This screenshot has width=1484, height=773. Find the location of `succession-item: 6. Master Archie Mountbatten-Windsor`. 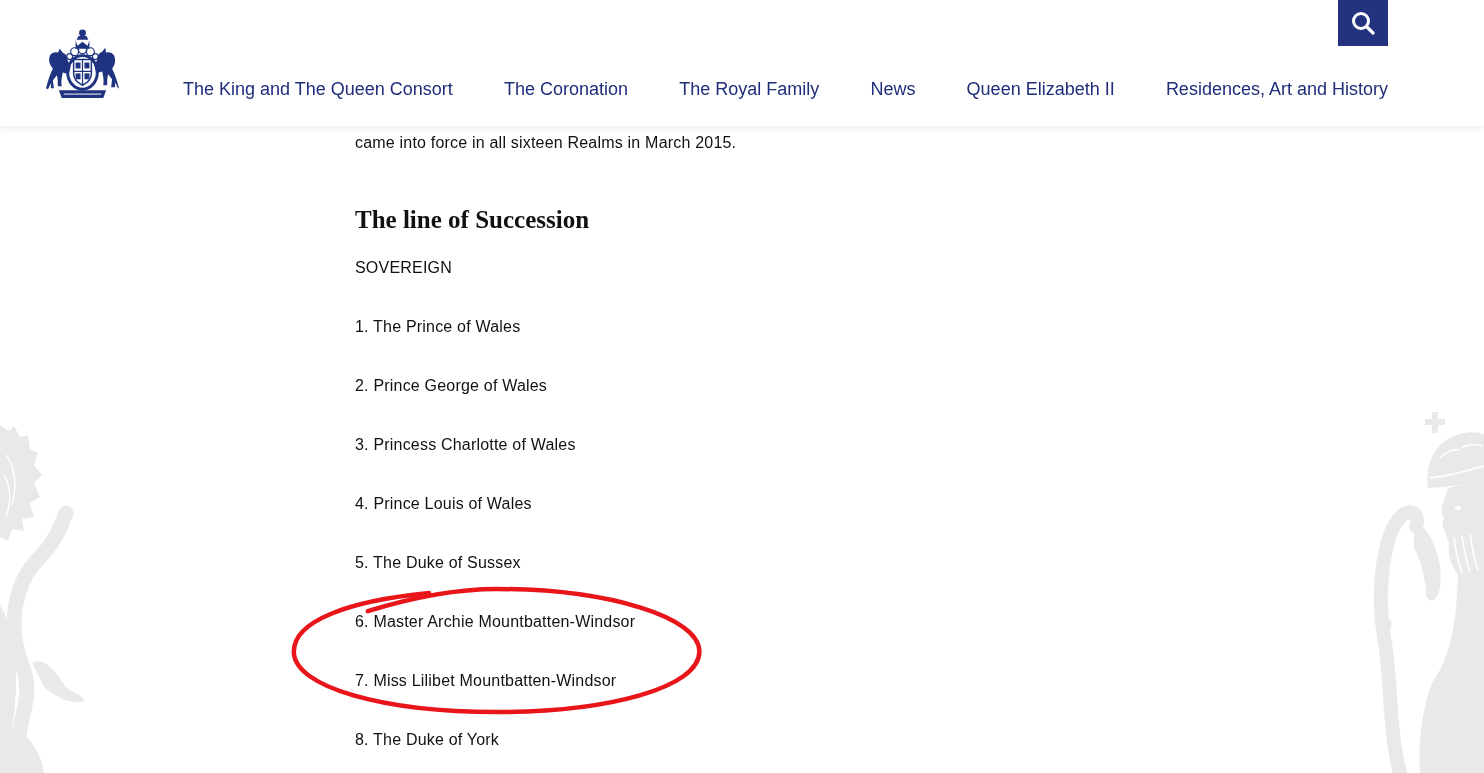

succession-item: 6. Master Archie Mountbatten-Windsor is located at coordinates (495, 622).